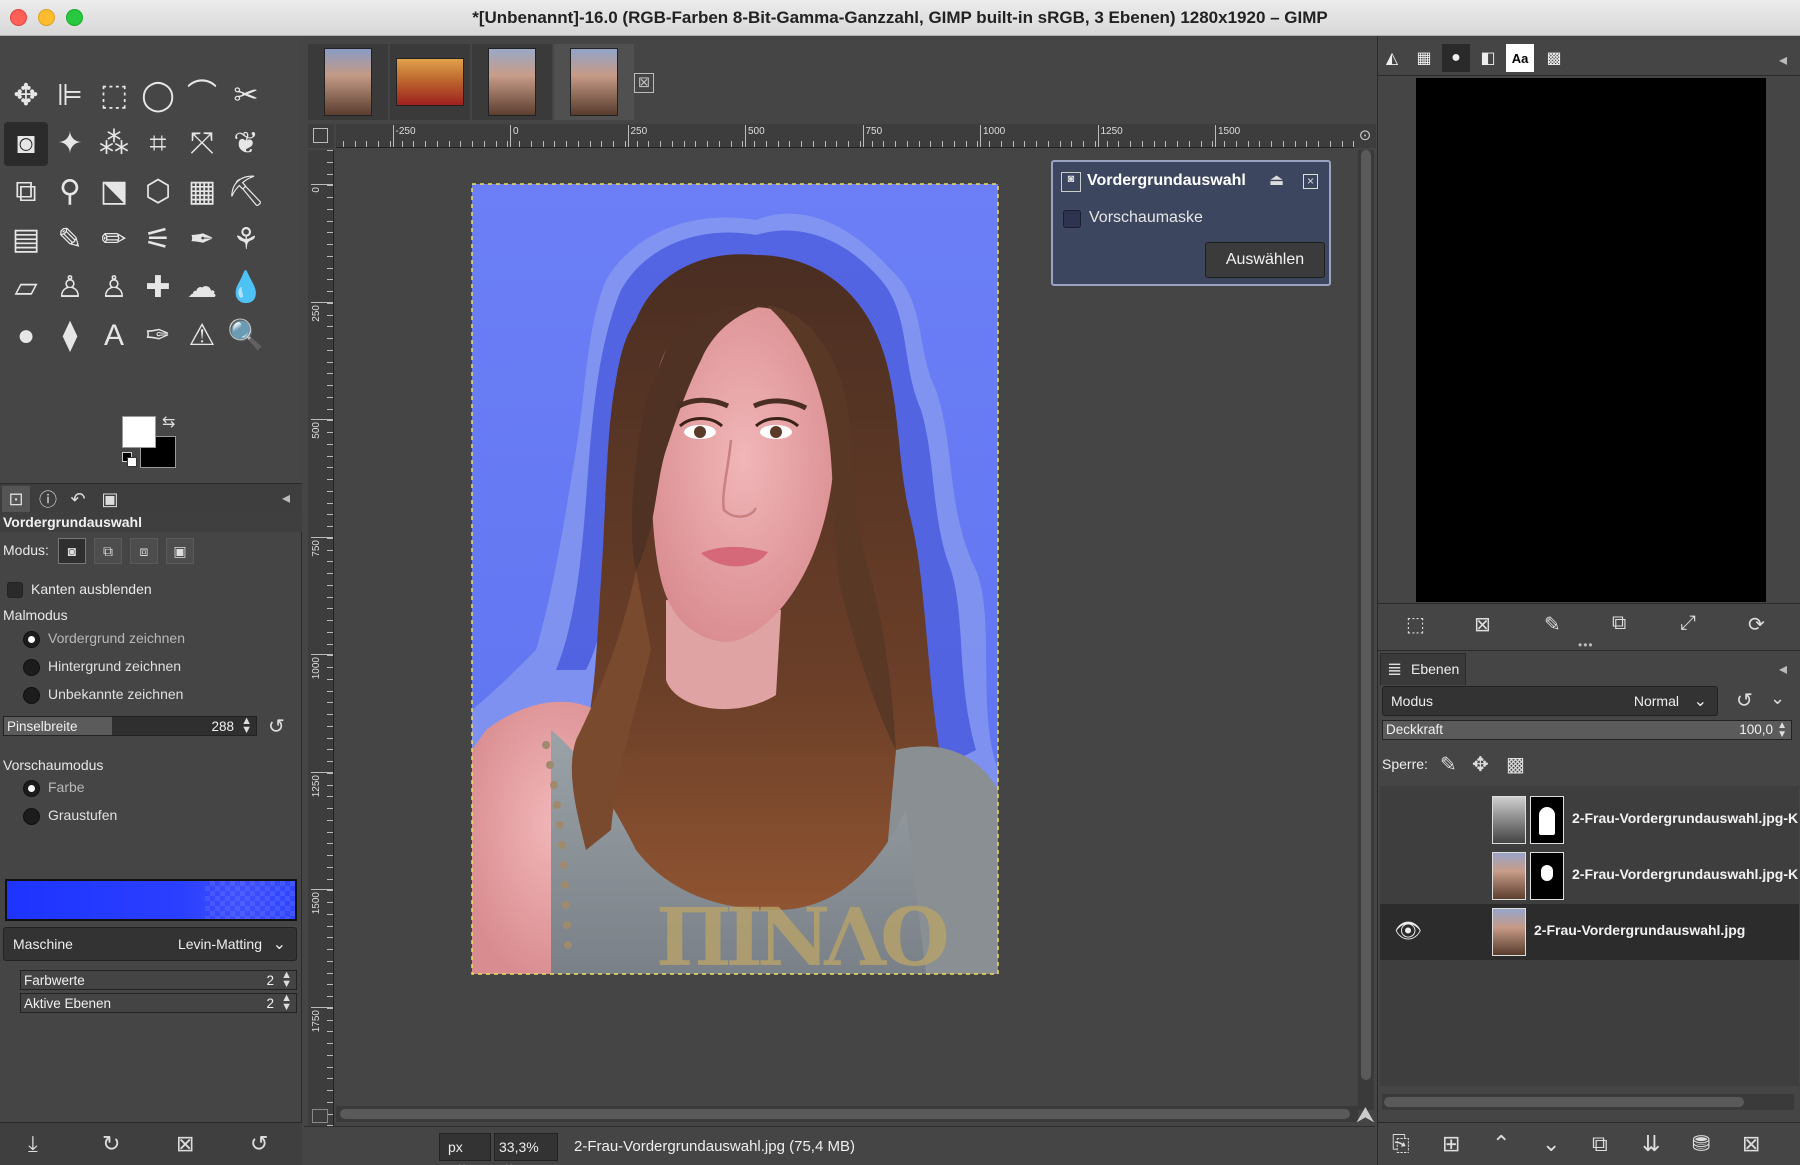  What do you see at coordinates (158, 96) in the screenshot?
I see `ellipse-select-icon: ◯` at bounding box center [158, 96].